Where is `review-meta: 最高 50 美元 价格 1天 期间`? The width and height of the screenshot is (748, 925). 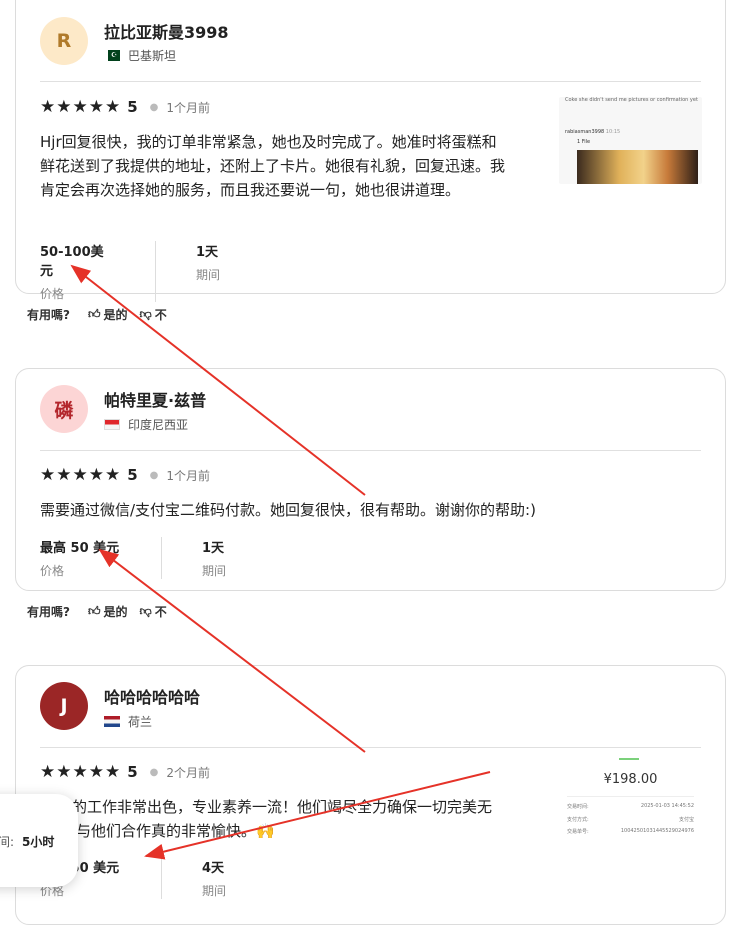 review-meta: 最高 50 美元 价格 1天 期间 is located at coordinates (153, 558).